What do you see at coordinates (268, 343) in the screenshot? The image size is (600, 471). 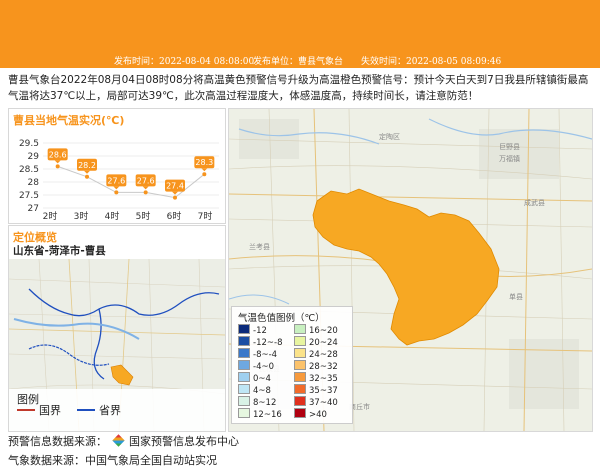 I see `legend-label: -12~-8` at bounding box center [268, 343].